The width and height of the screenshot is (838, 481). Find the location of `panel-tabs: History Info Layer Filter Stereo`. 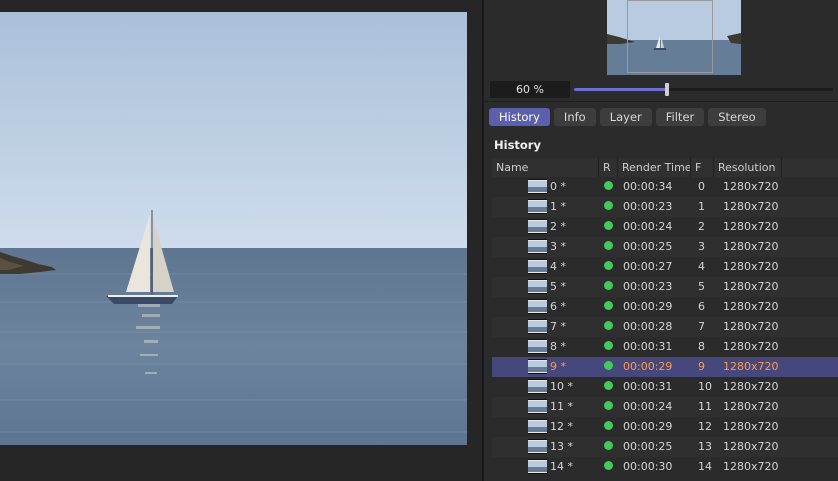

panel-tabs: History Info Layer Filter Stereo is located at coordinates (627, 117).